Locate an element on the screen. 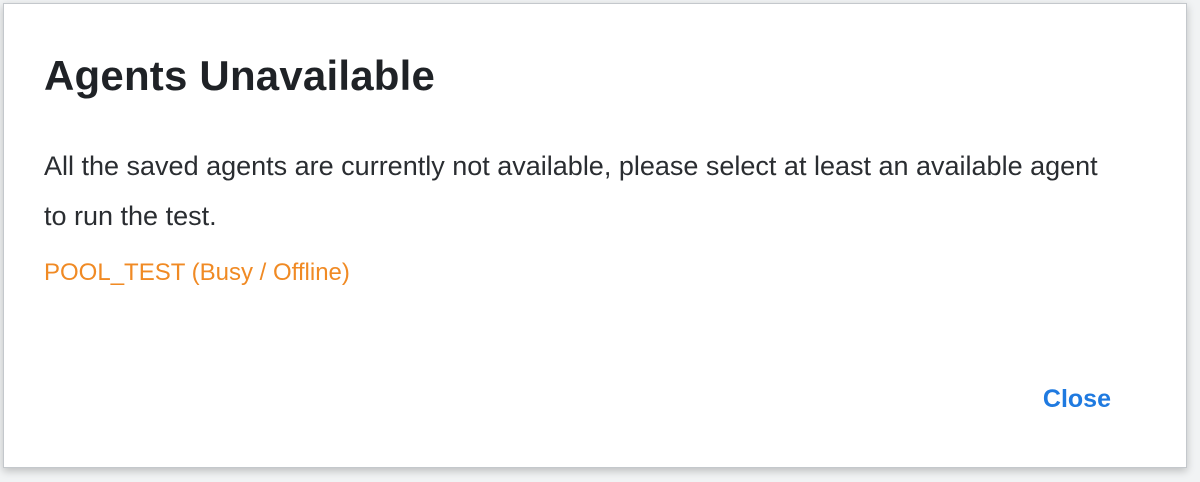 Image resolution: width=1200 pixels, height=482 pixels. agent-status-warning: POOL_TEST (Busy / Offline) is located at coordinates (197, 272).